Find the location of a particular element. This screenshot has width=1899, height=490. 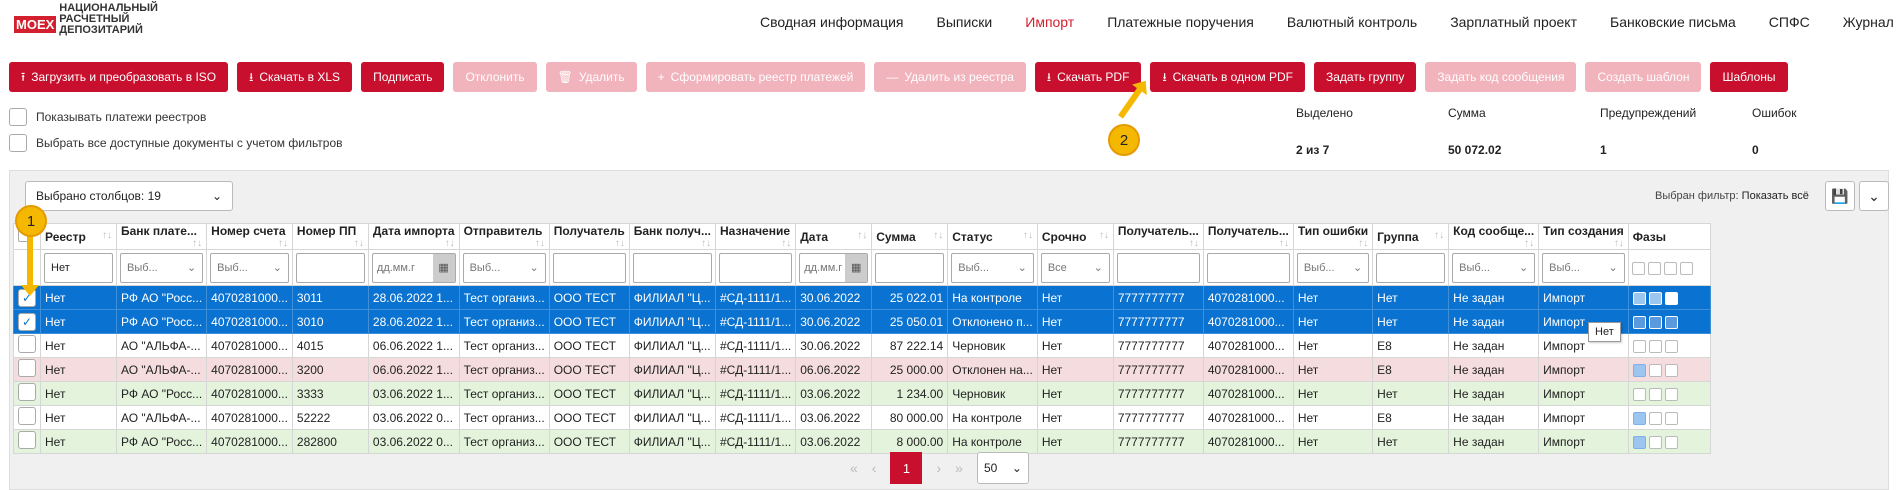

column-header: Отправитель ↑↓ is located at coordinates (504, 236).